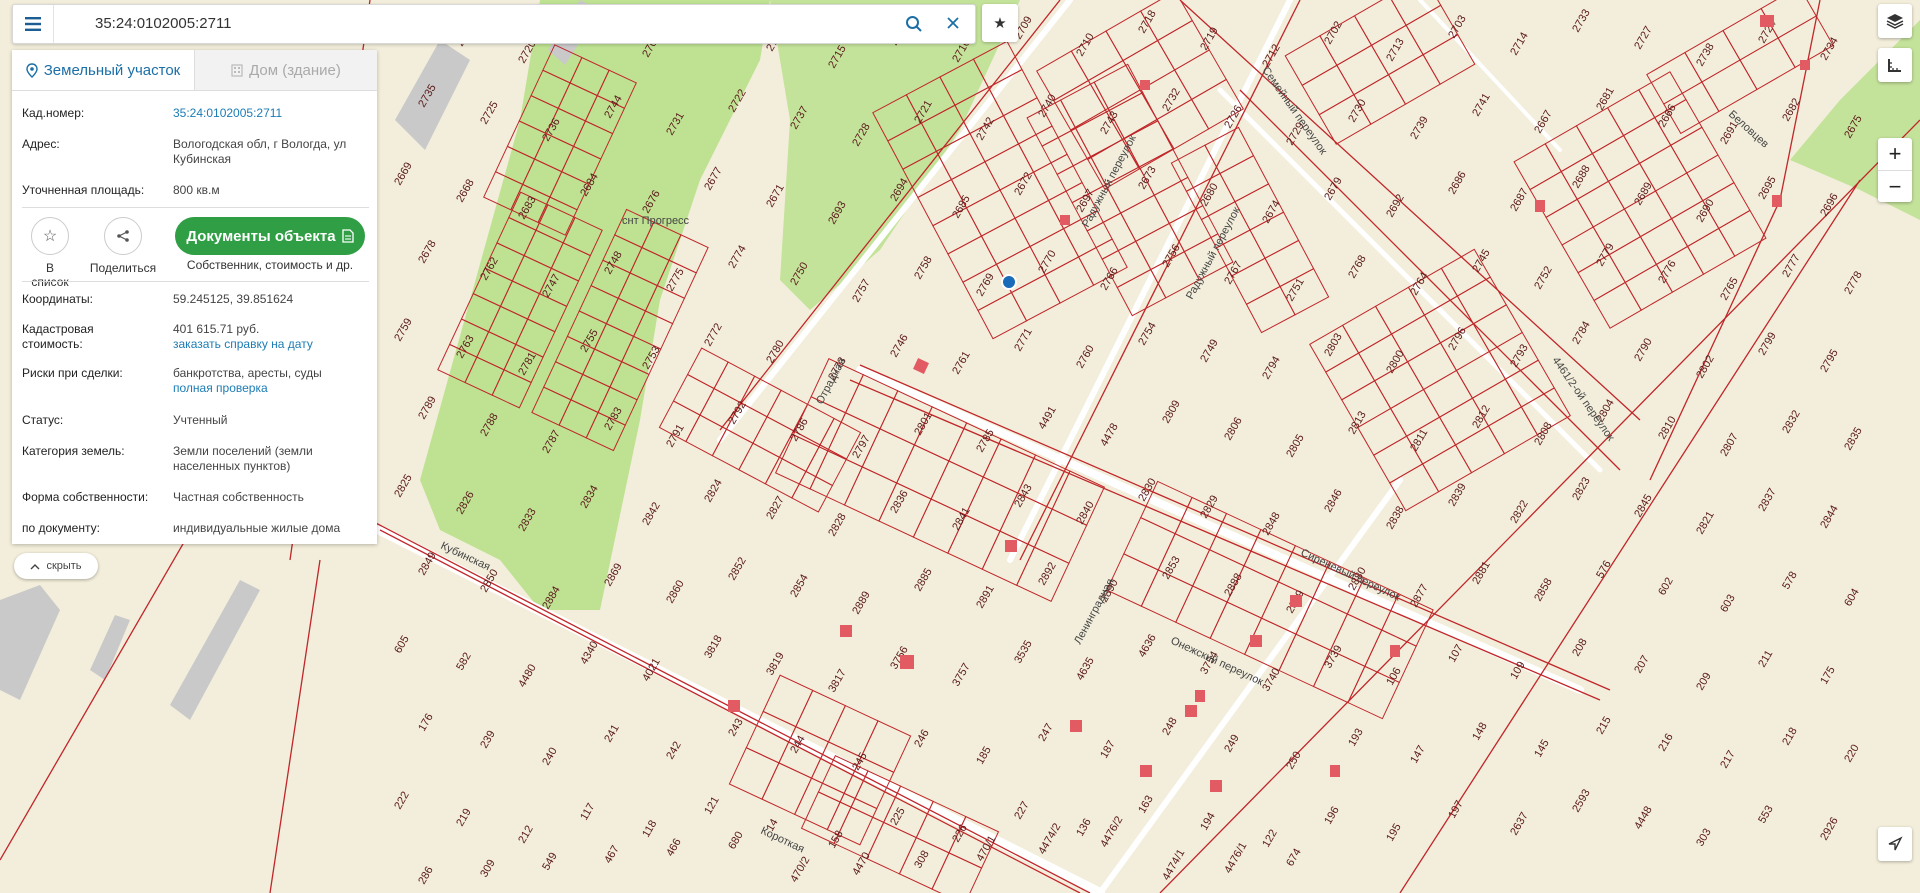 The height and width of the screenshot is (893, 1920). What do you see at coordinates (347, 236) in the screenshot?
I see `document-icon` at bounding box center [347, 236].